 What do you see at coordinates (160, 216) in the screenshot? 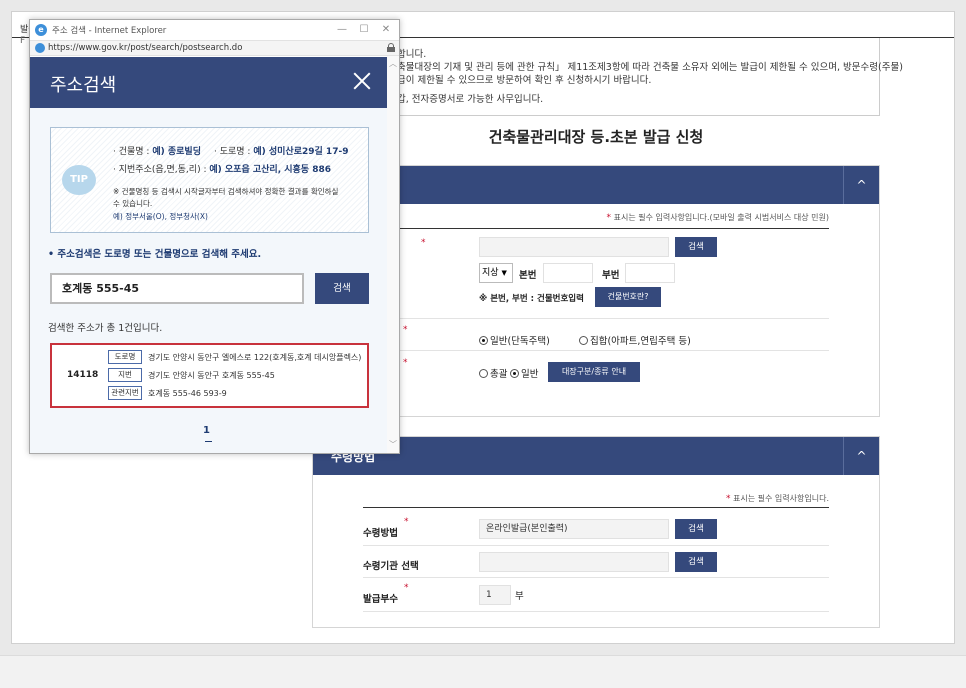
I see `tip-caution-example: 예) 정부서울(O), 정부청사(X)` at bounding box center [160, 216].